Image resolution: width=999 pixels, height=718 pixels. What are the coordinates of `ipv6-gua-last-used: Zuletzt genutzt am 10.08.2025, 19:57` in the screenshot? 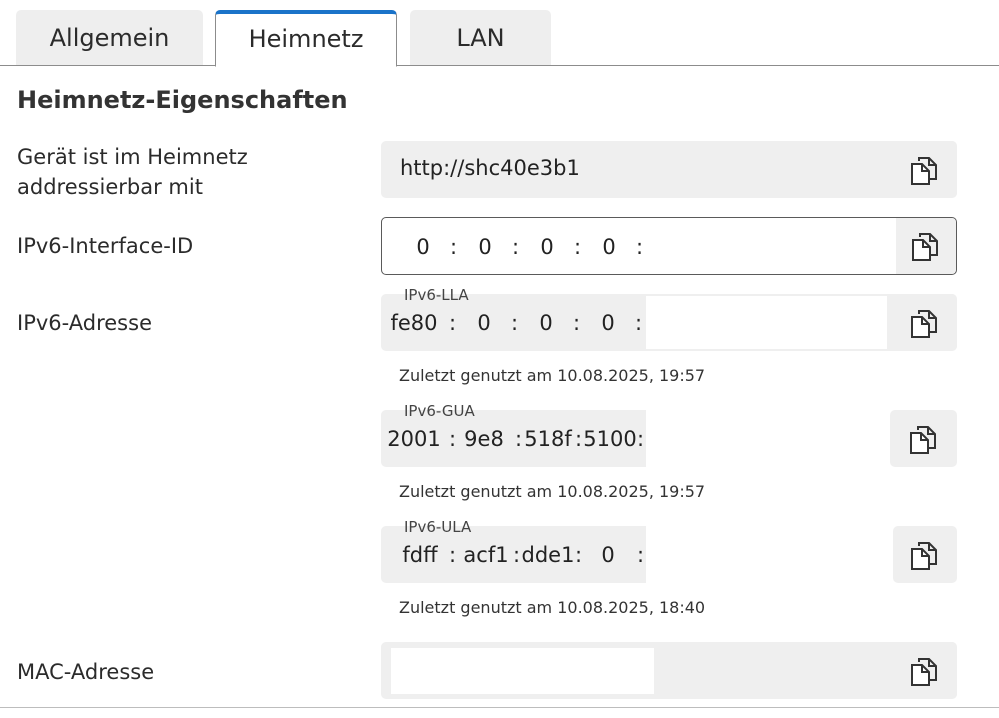 It's located at (552, 491).